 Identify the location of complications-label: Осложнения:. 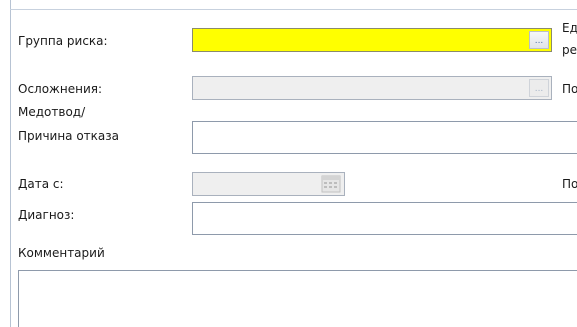
(60, 89).